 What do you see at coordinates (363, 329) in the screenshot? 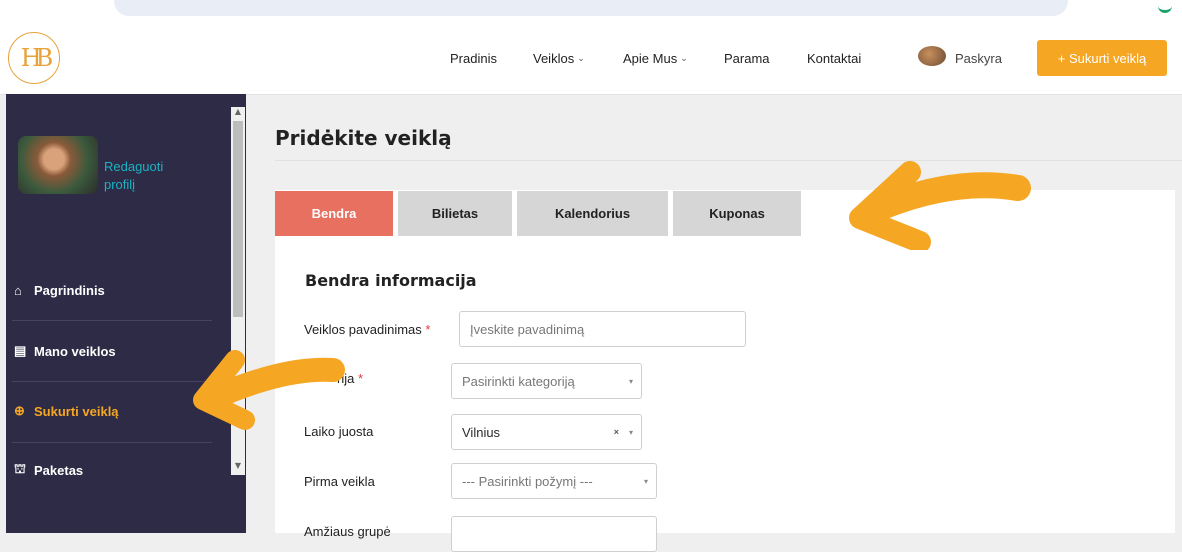
I see `label-text: Veiklos pavadinimas` at bounding box center [363, 329].